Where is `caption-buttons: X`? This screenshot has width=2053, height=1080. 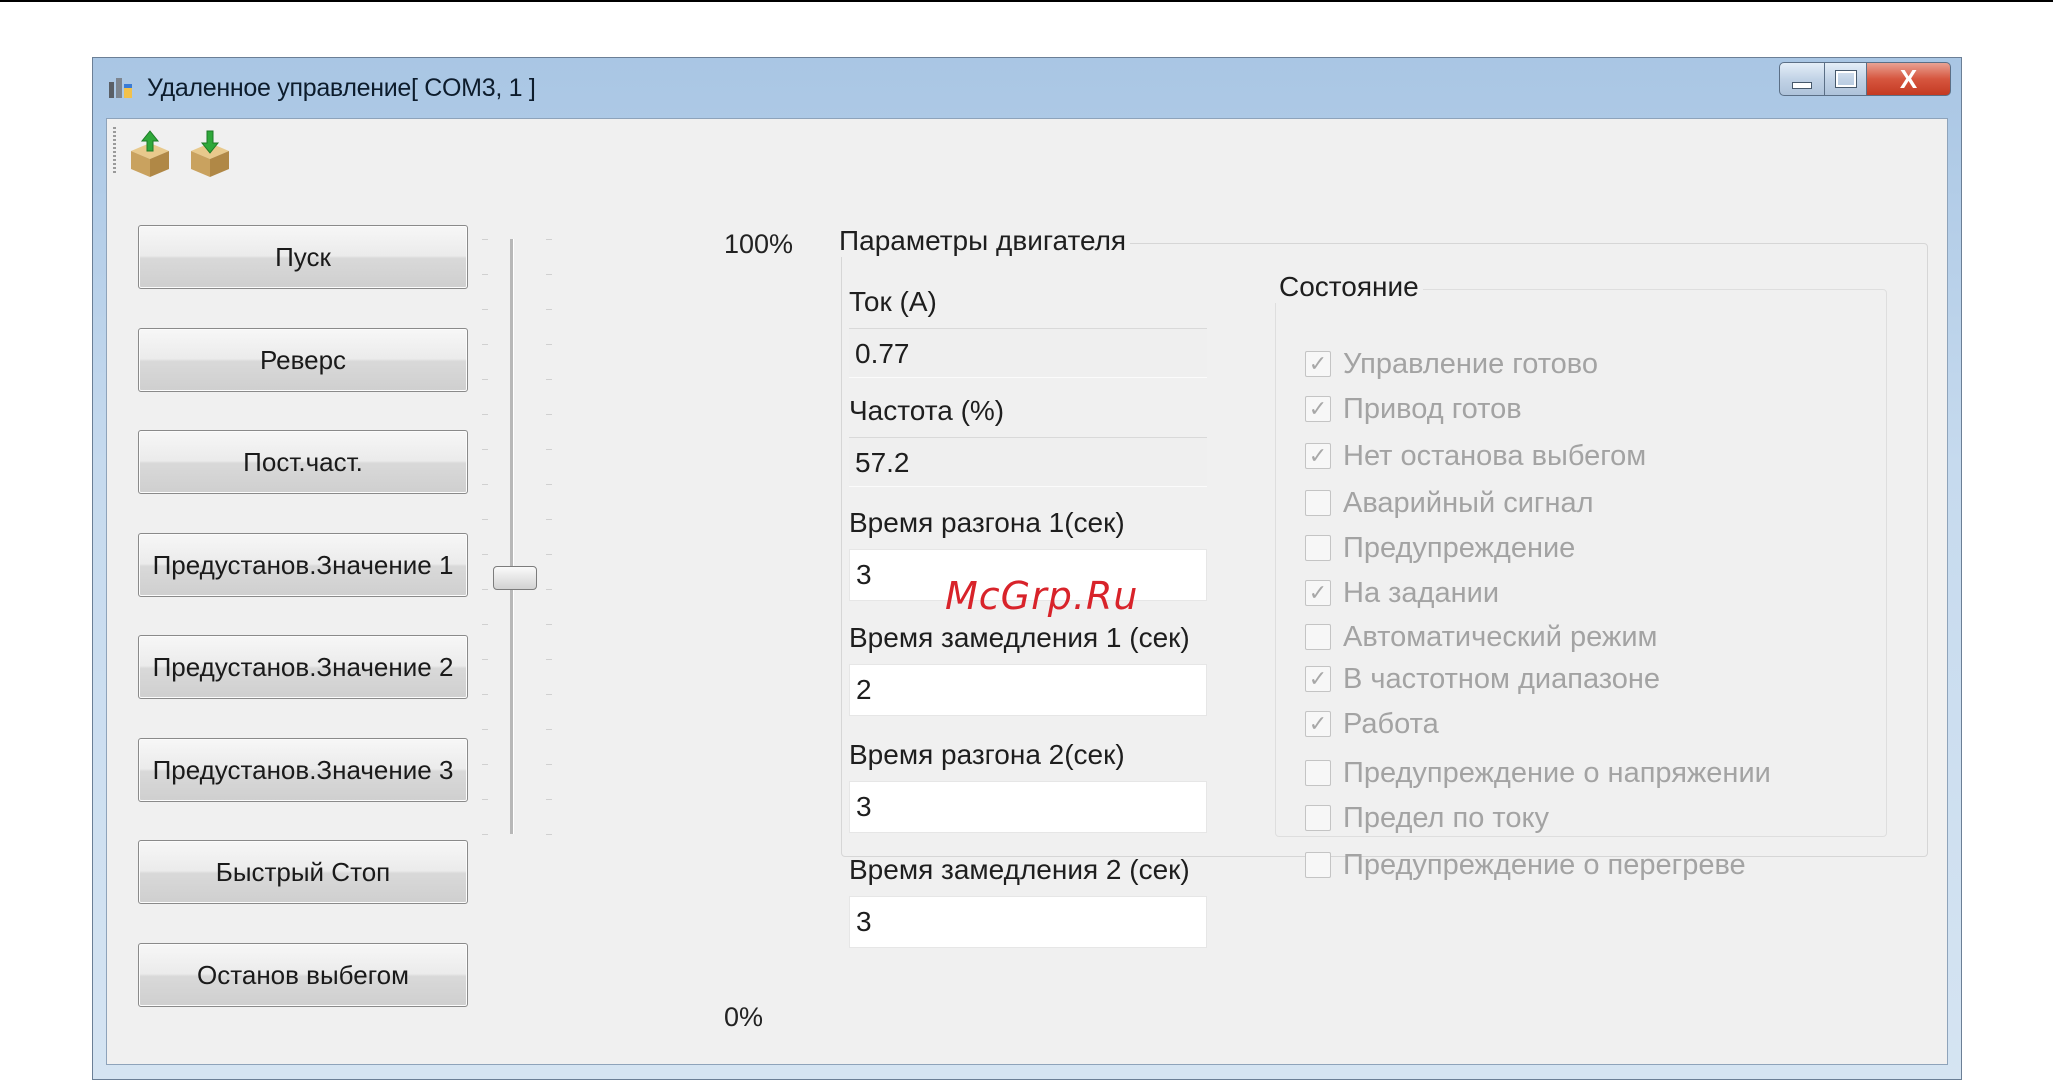
caption-buttons: X is located at coordinates (1865, 80).